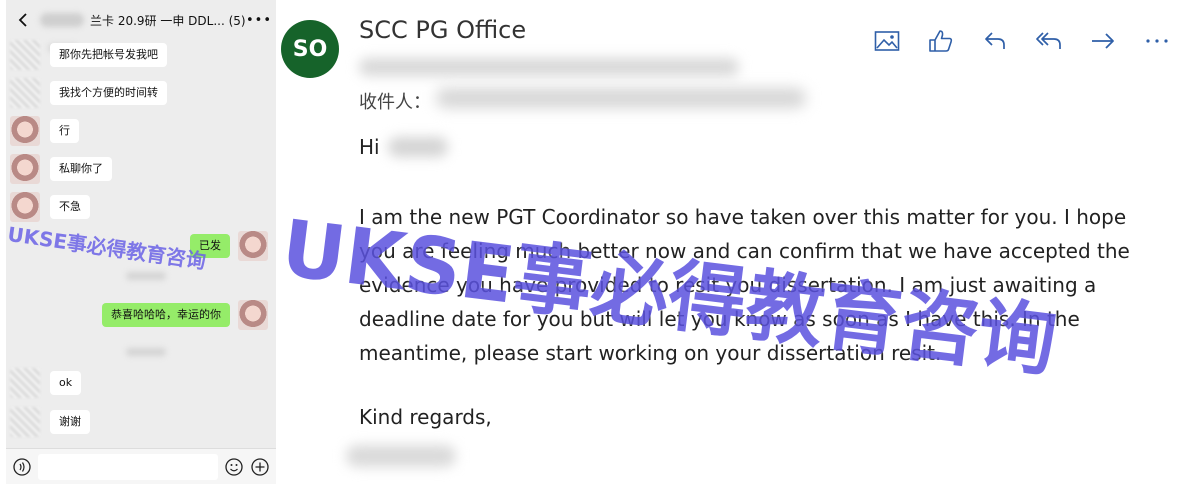 Image resolution: width=1196 pixels, height=490 pixels. What do you see at coordinates (260, 467) in the screenshot?
I see `plus-icon` at bounding box center [260, 467].